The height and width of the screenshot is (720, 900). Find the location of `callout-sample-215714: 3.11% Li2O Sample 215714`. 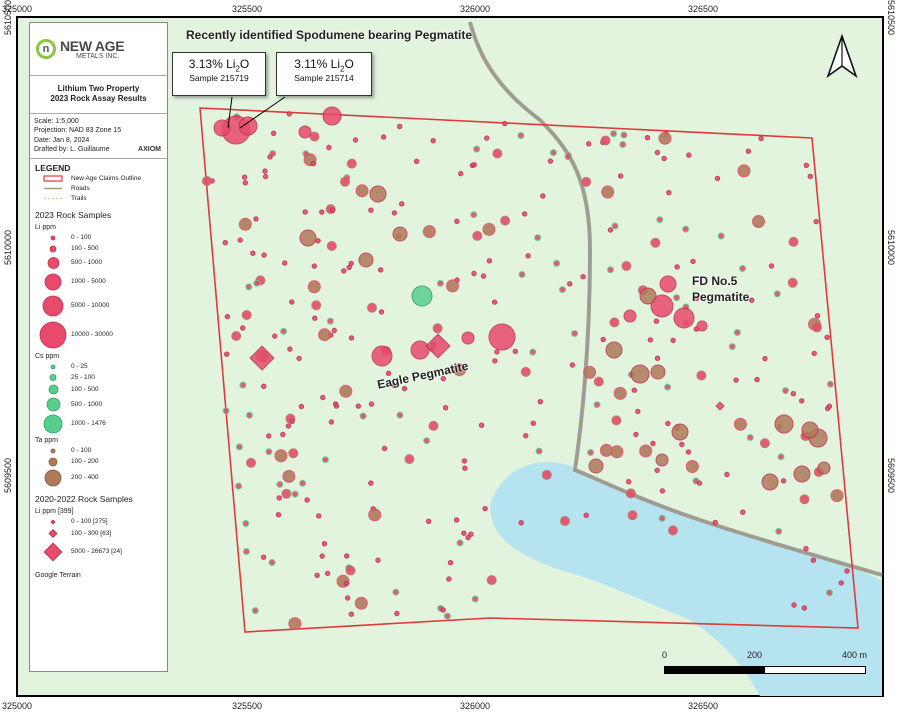

callout-sample-215714: 3.11% Li2O Sample 215714 is located at coordinates (324, 74).